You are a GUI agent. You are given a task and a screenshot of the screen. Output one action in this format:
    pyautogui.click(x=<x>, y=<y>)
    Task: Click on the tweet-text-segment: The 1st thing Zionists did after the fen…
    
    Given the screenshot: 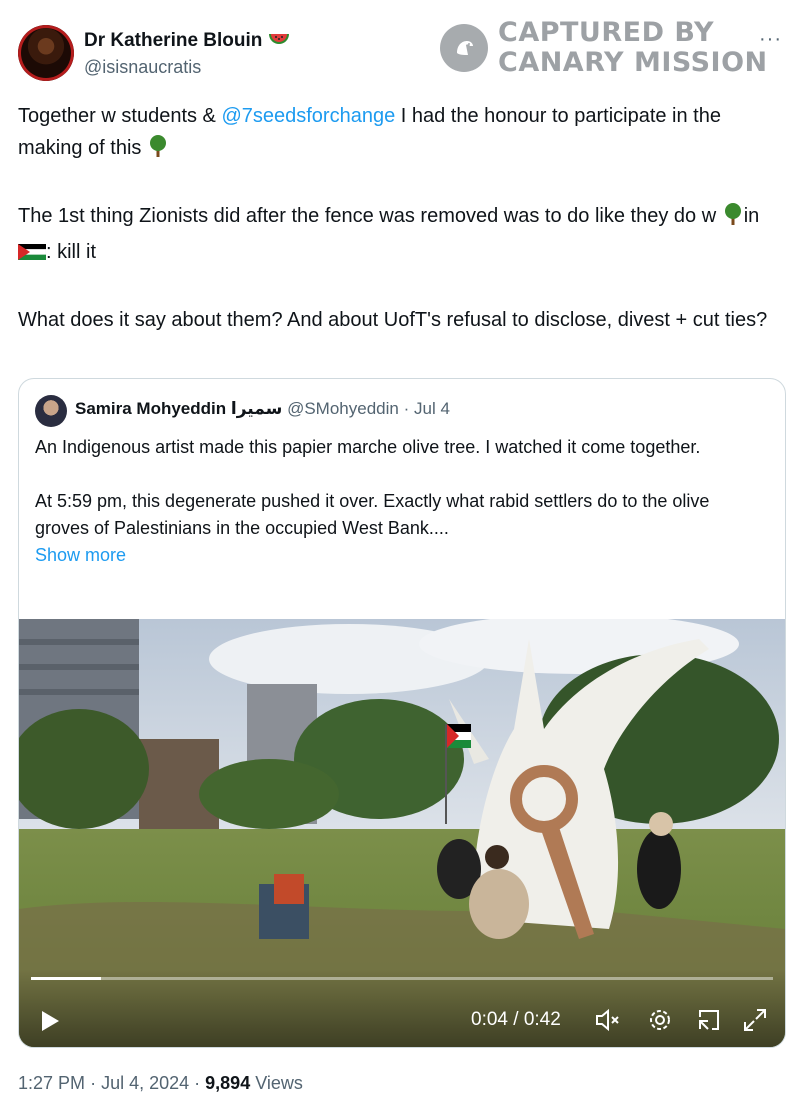 What is the action you would take?
    pyautogui.click(x=370, y=216)
    